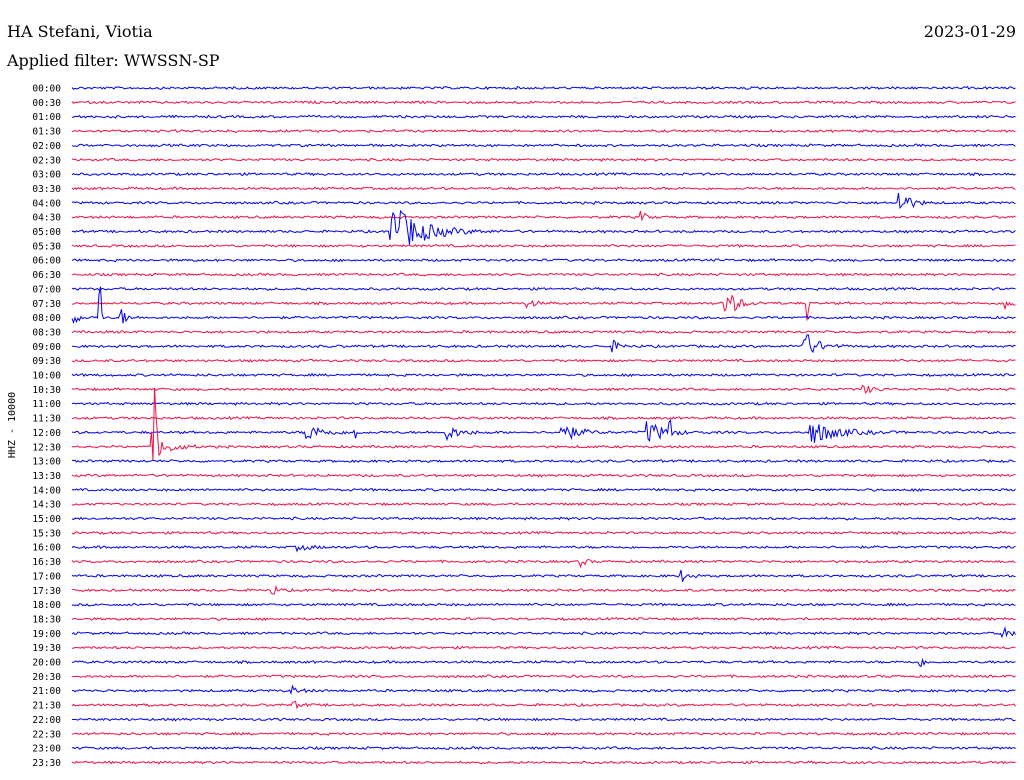 The height and width of the screenshot is (780, 1024). Describe the element at coordinates (46, 419) in the screenshot. I see `row-label: 11:30` at that location.